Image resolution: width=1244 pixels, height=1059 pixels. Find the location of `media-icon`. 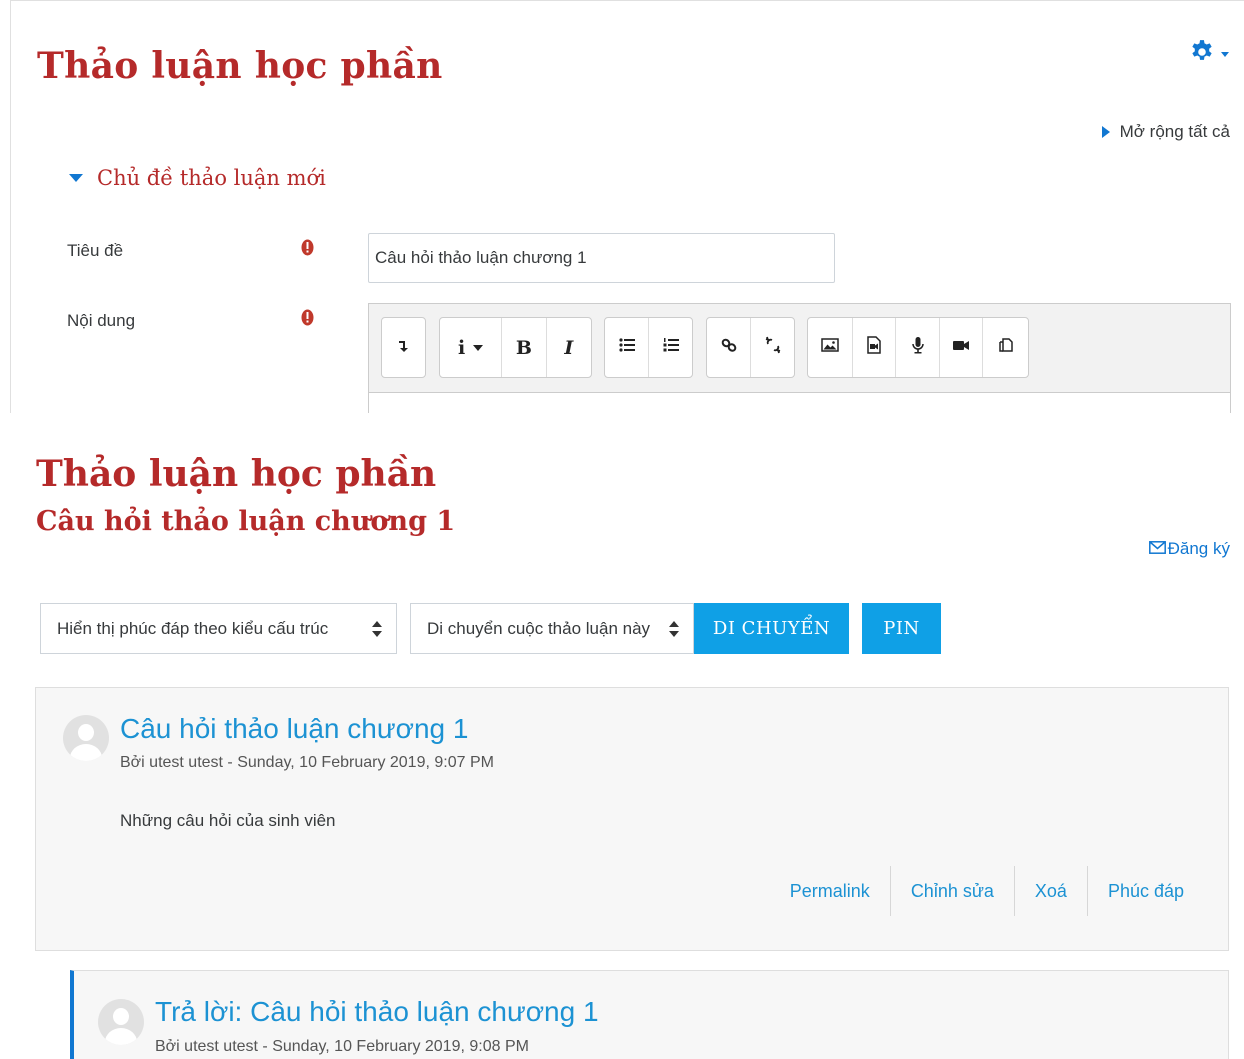

media-icon is located at coordinates (874, 347).